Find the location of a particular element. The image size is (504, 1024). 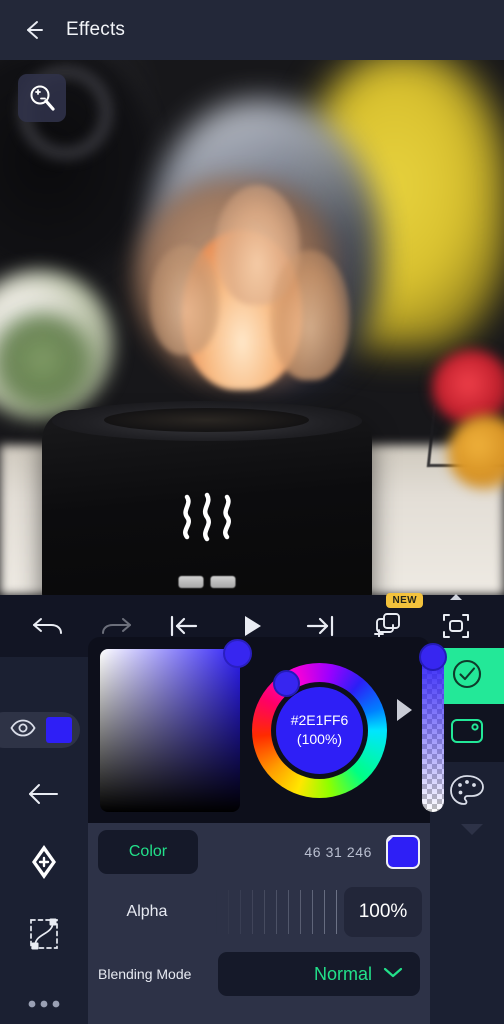

blending-mode-select: Normal is located at coordinates (319, 974).